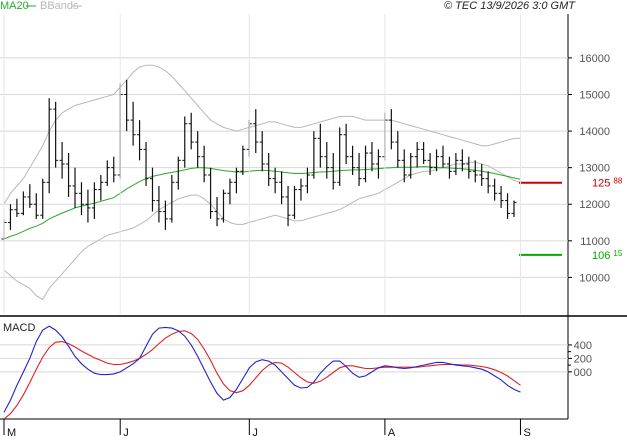 The width and height of the screenshot is (627, 440). Describe the element at coordinates (583, 373) in the screenshot. I see `macd-tick-label: 000` at that location.